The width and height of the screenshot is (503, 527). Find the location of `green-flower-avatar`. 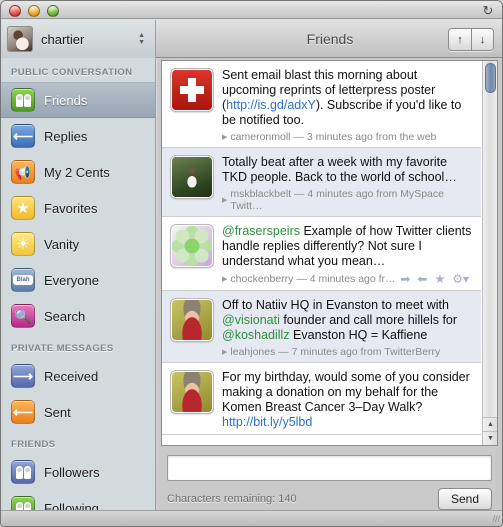

green-flower-avatar is located at coordinates (192, 246).